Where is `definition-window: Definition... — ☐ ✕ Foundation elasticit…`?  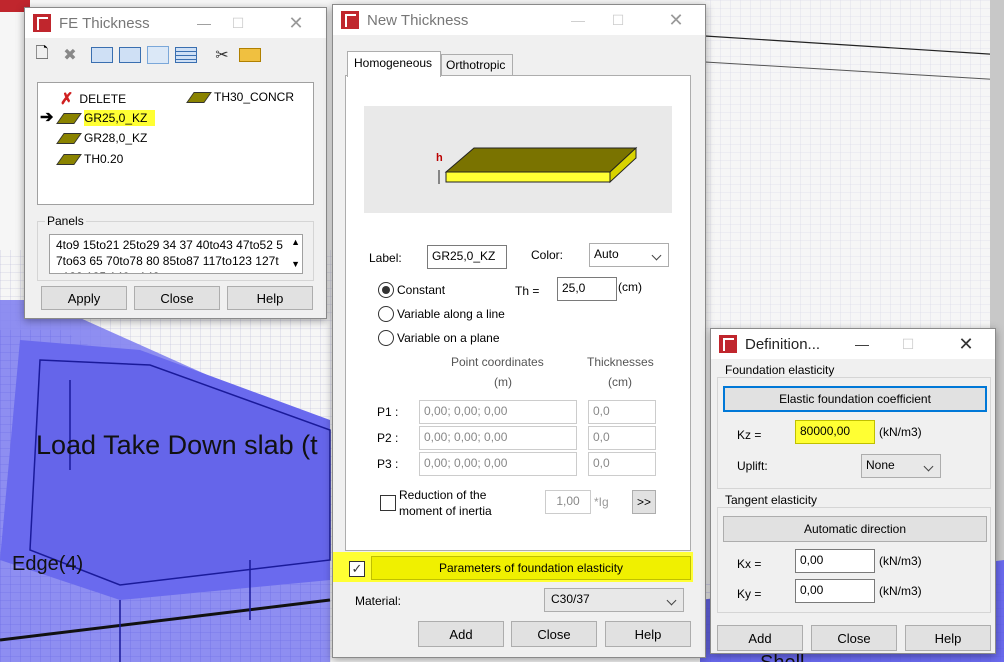
definition-window: Definition... — ☐ ✕ Foundation elasticit… is located at coordinates (853, 491).